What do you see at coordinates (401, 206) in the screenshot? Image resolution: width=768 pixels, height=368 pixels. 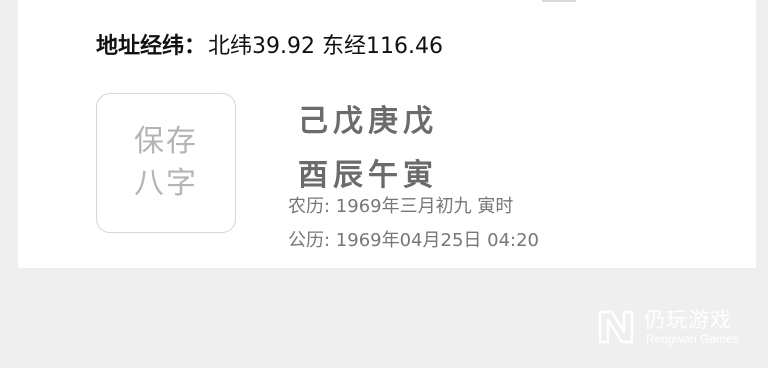 I see `lunar-date: 农历: 1969年三月初九 寅时` at bounding box center [401, 206].